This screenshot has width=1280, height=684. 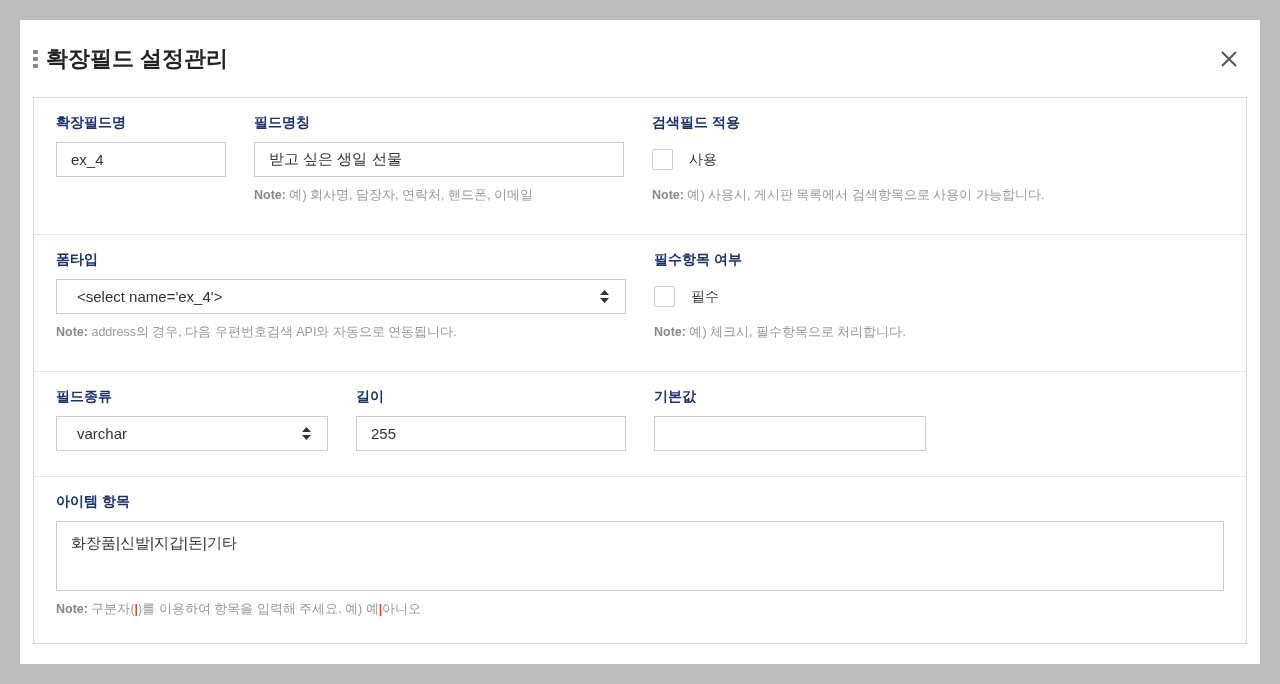 I want to click on field-label: 필드명칭, so click(x=282, y=123).